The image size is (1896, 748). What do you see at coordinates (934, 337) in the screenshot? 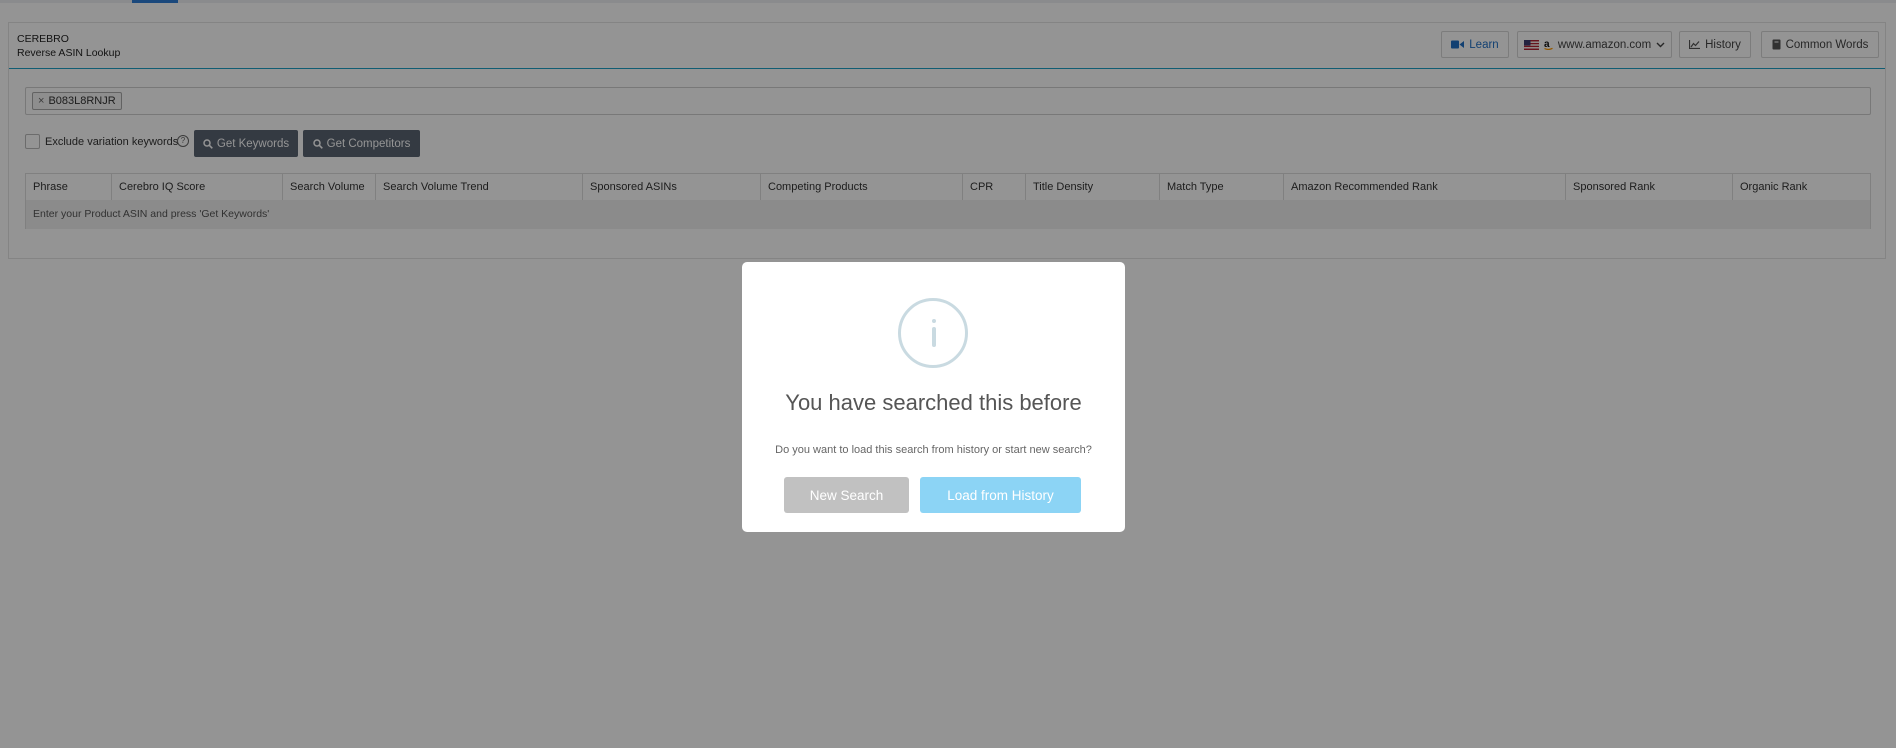
I see `info-icon-bar` at bounding box center [934, 337].